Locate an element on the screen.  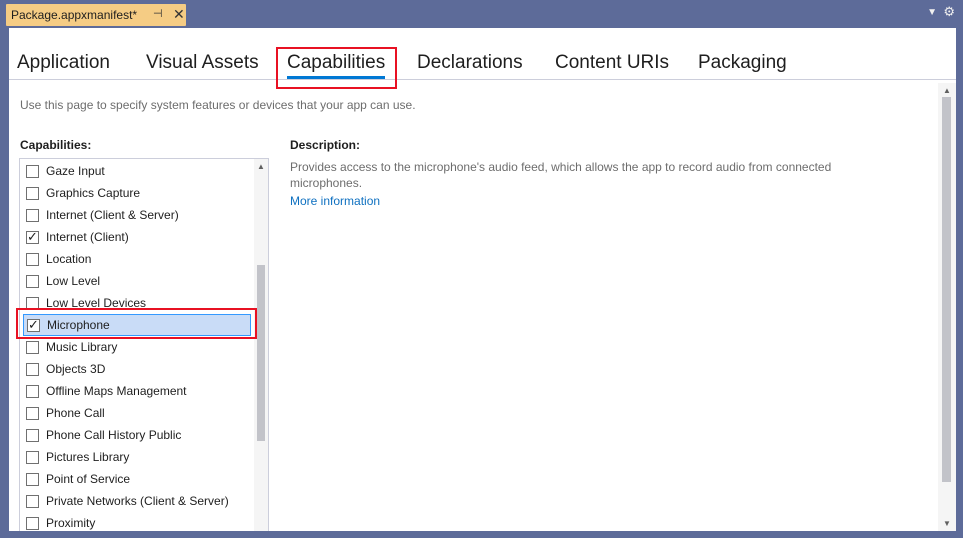
tab-capabilities: Capabilities is located at coordinates (336, 65).